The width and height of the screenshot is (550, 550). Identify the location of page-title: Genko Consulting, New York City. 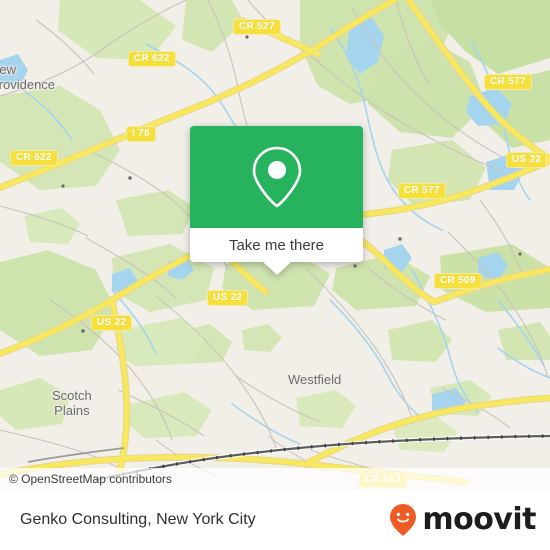
(138, 519).